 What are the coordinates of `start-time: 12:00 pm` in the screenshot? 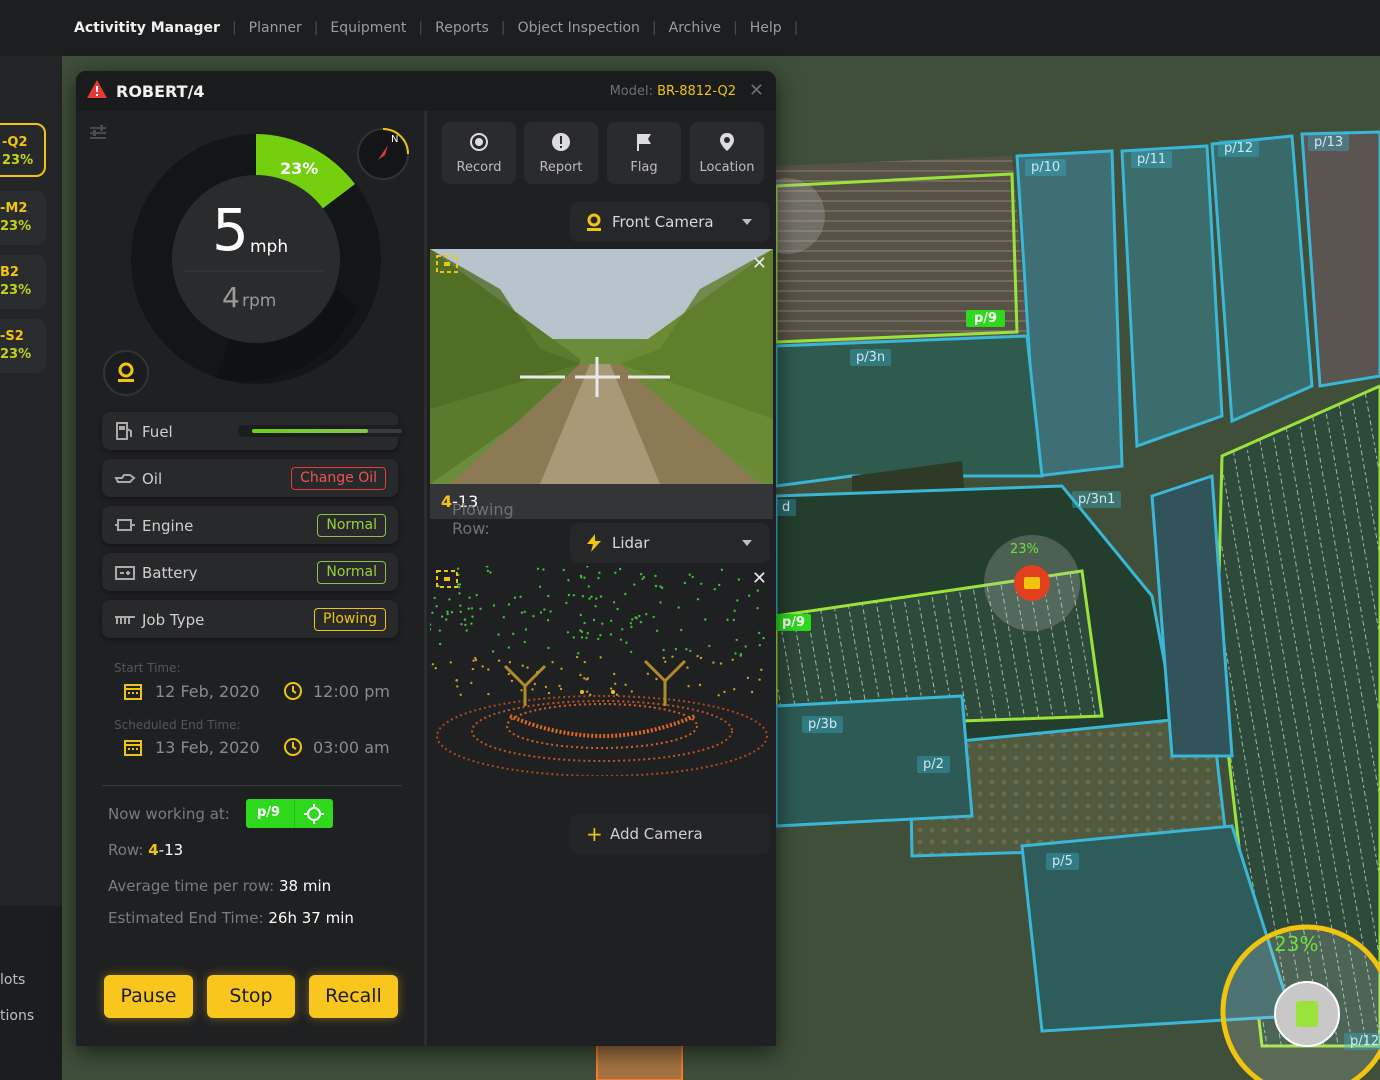 It's located at (351, 691).